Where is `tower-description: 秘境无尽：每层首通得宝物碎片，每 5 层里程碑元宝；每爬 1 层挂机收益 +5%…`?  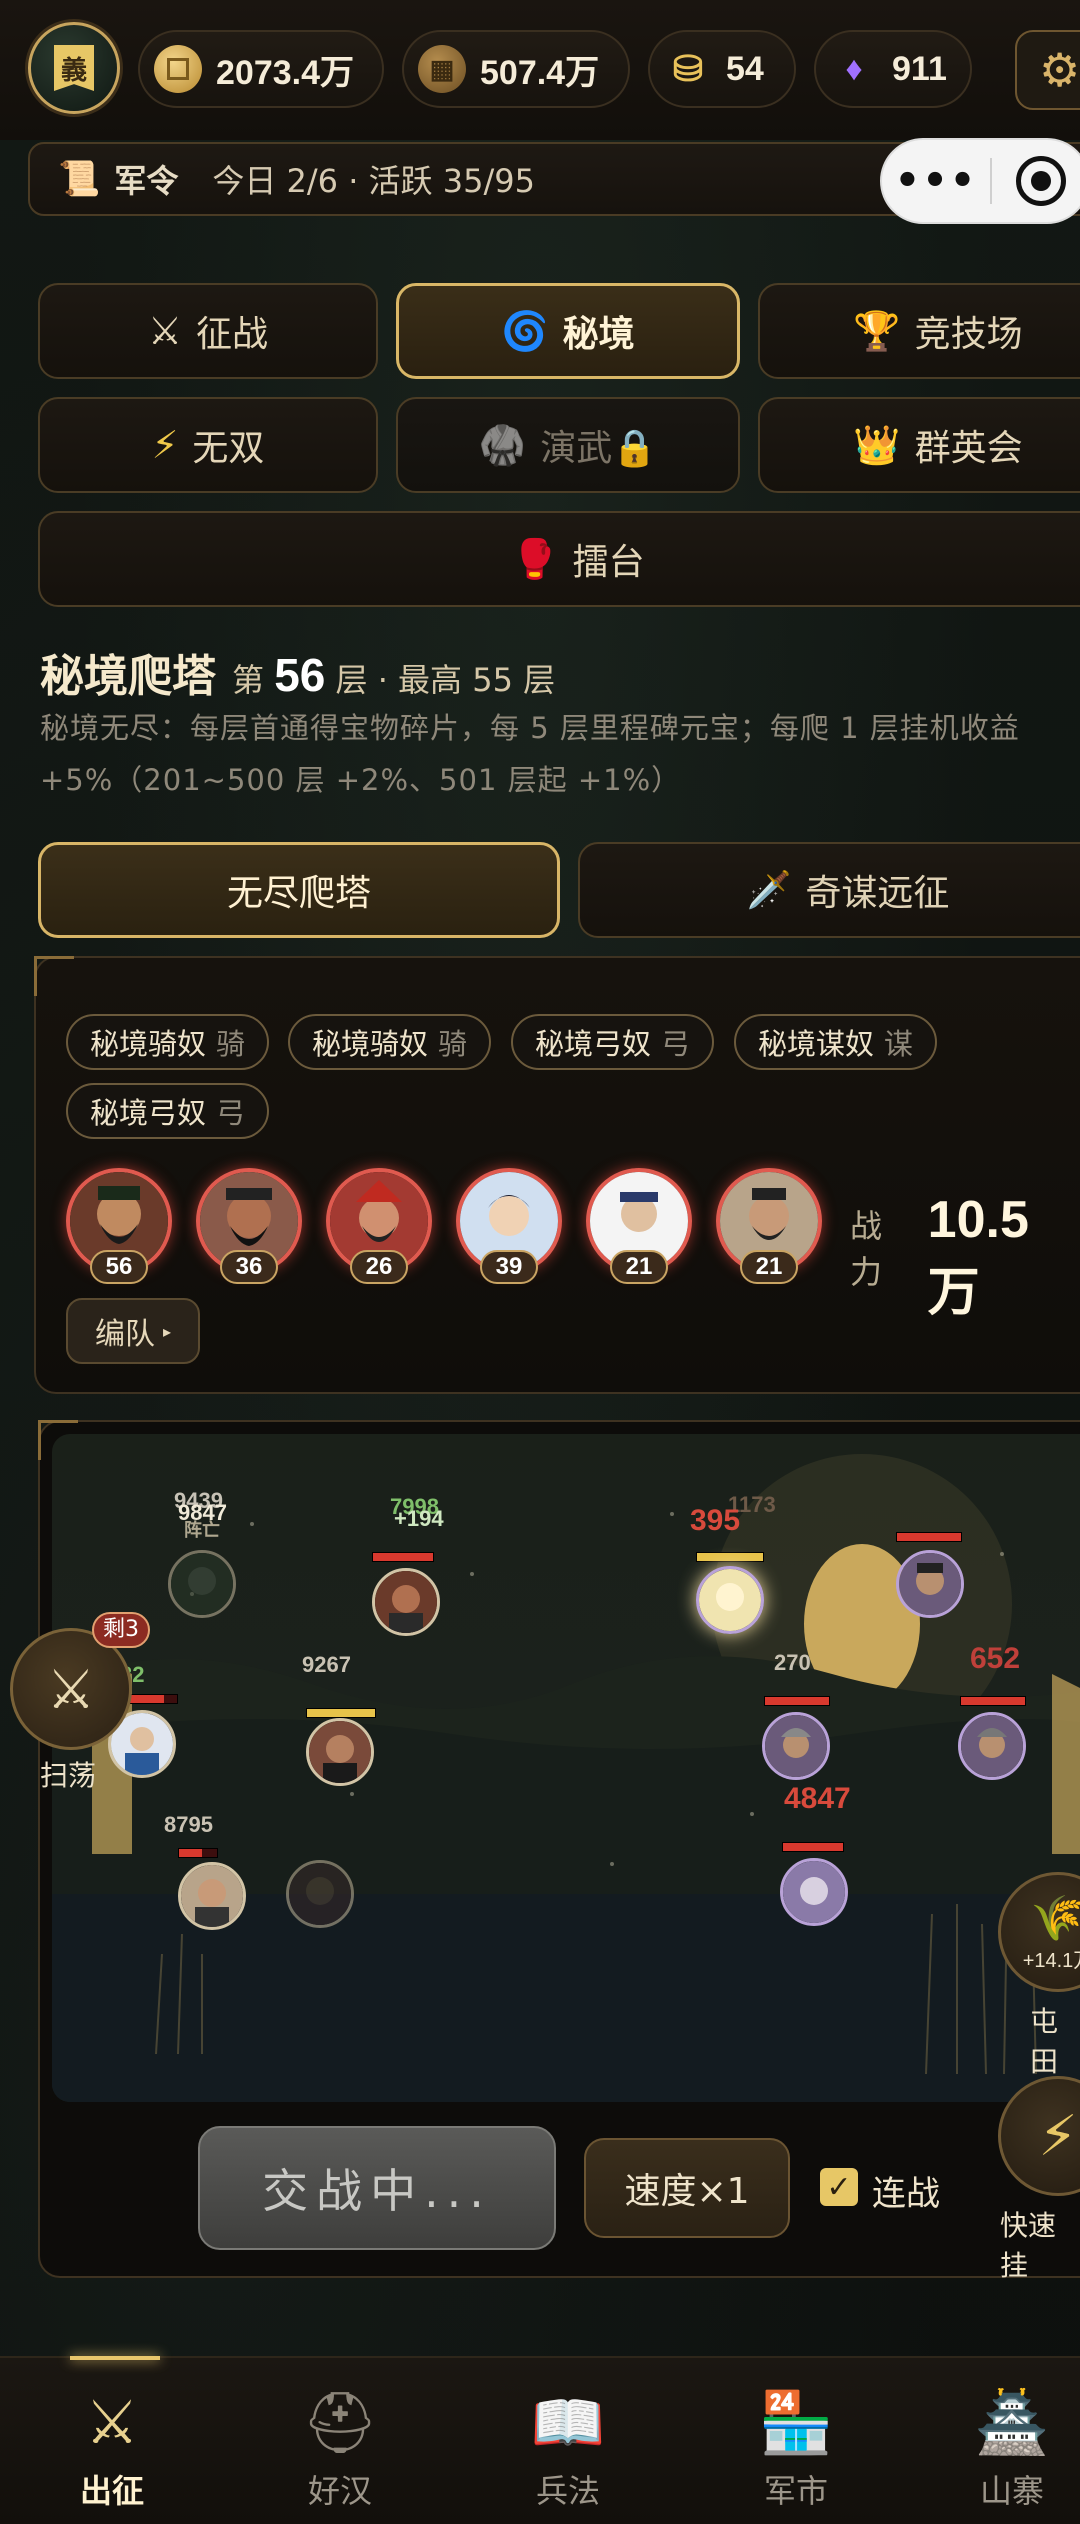 tower-description: 秘境无尽：每层首通得宝物碎片，每 5 层里程碑元宝；每爬 1 层挂机收益 +5%… is located at coordinates (530, 754).